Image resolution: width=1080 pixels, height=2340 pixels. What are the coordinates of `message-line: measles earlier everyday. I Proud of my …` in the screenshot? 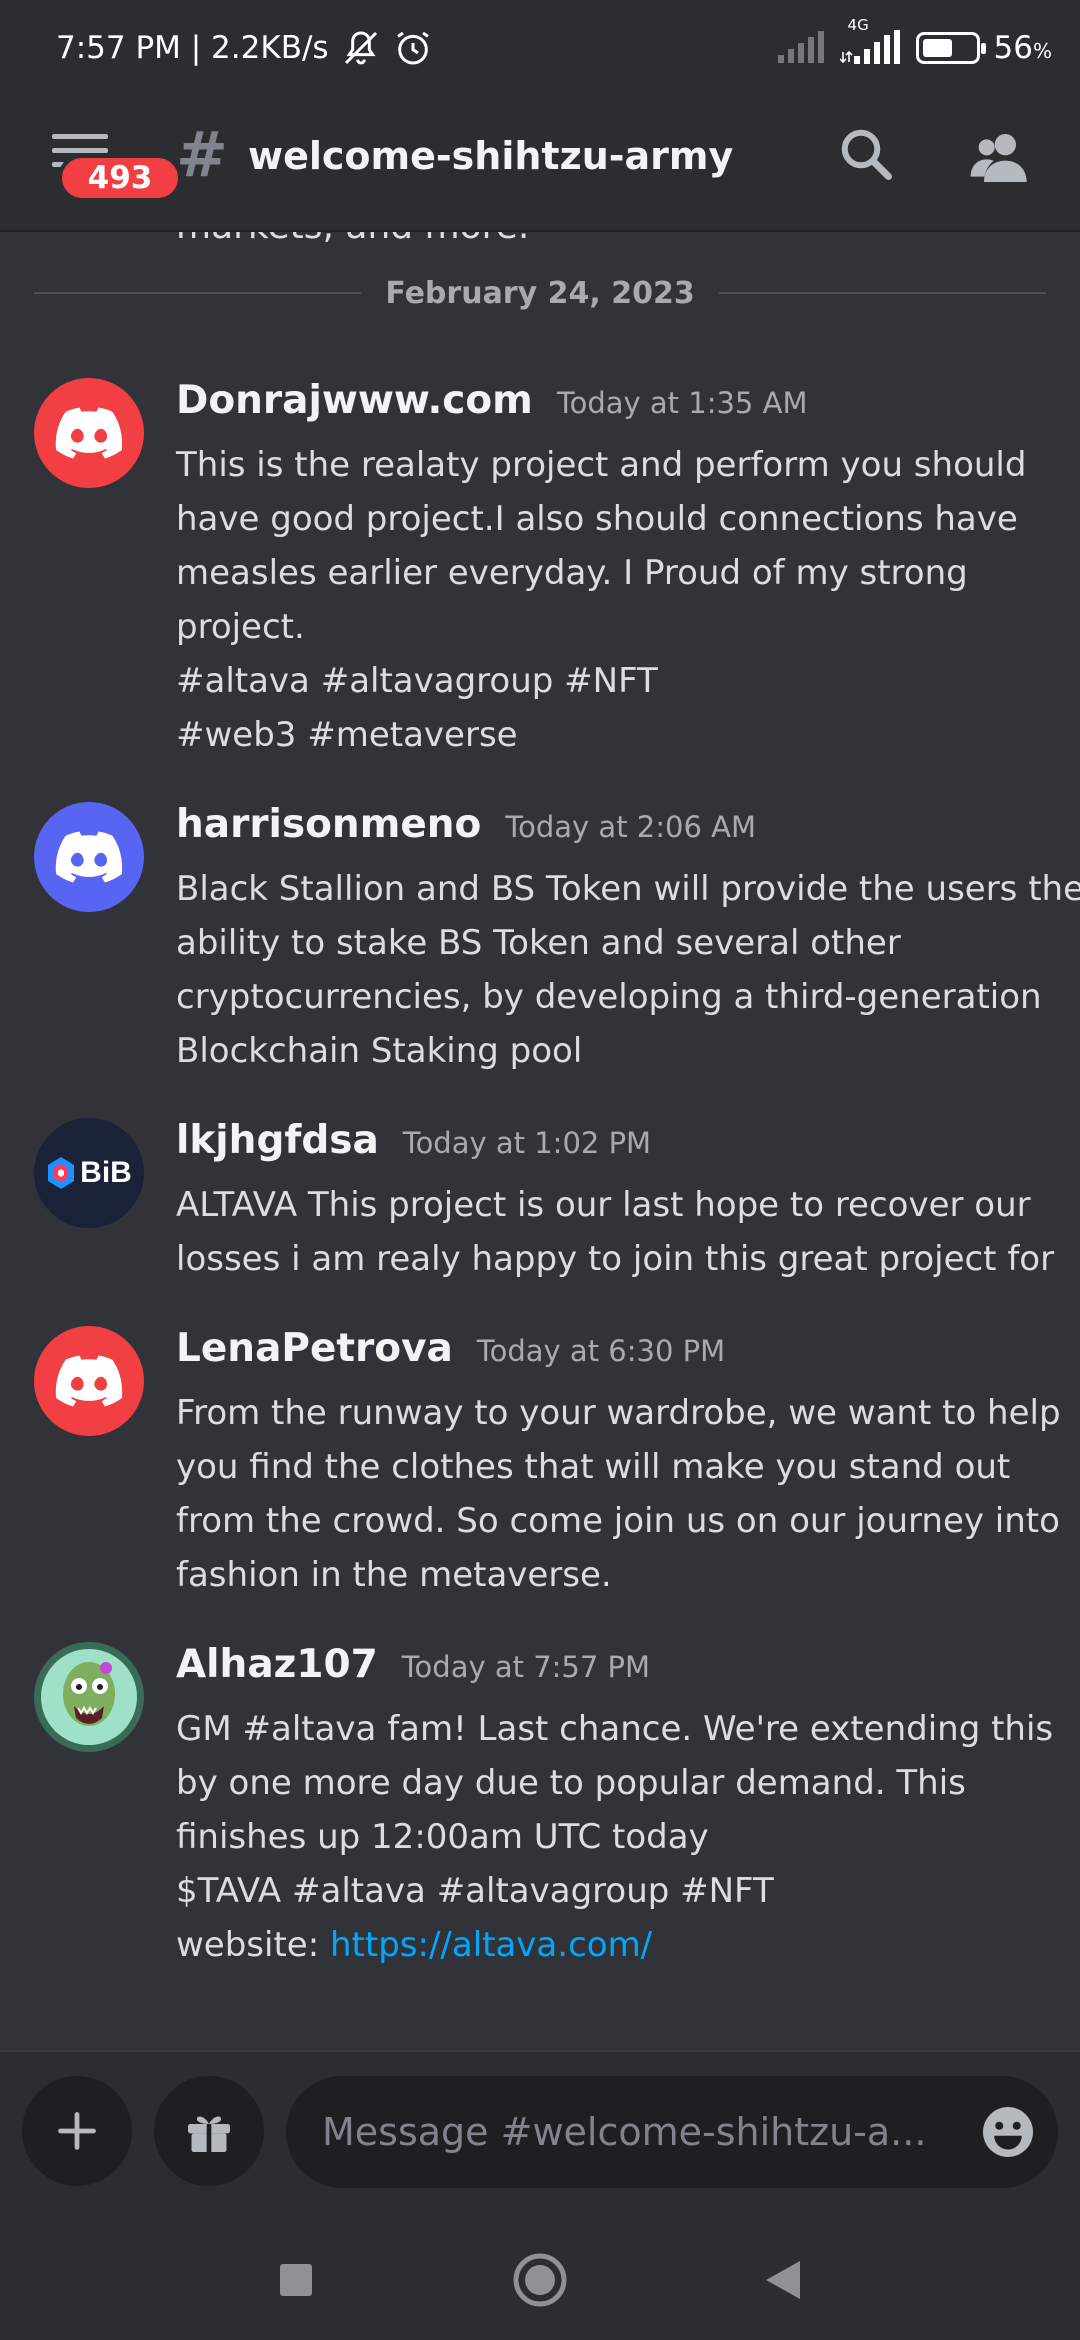 It's located at (572, 573).